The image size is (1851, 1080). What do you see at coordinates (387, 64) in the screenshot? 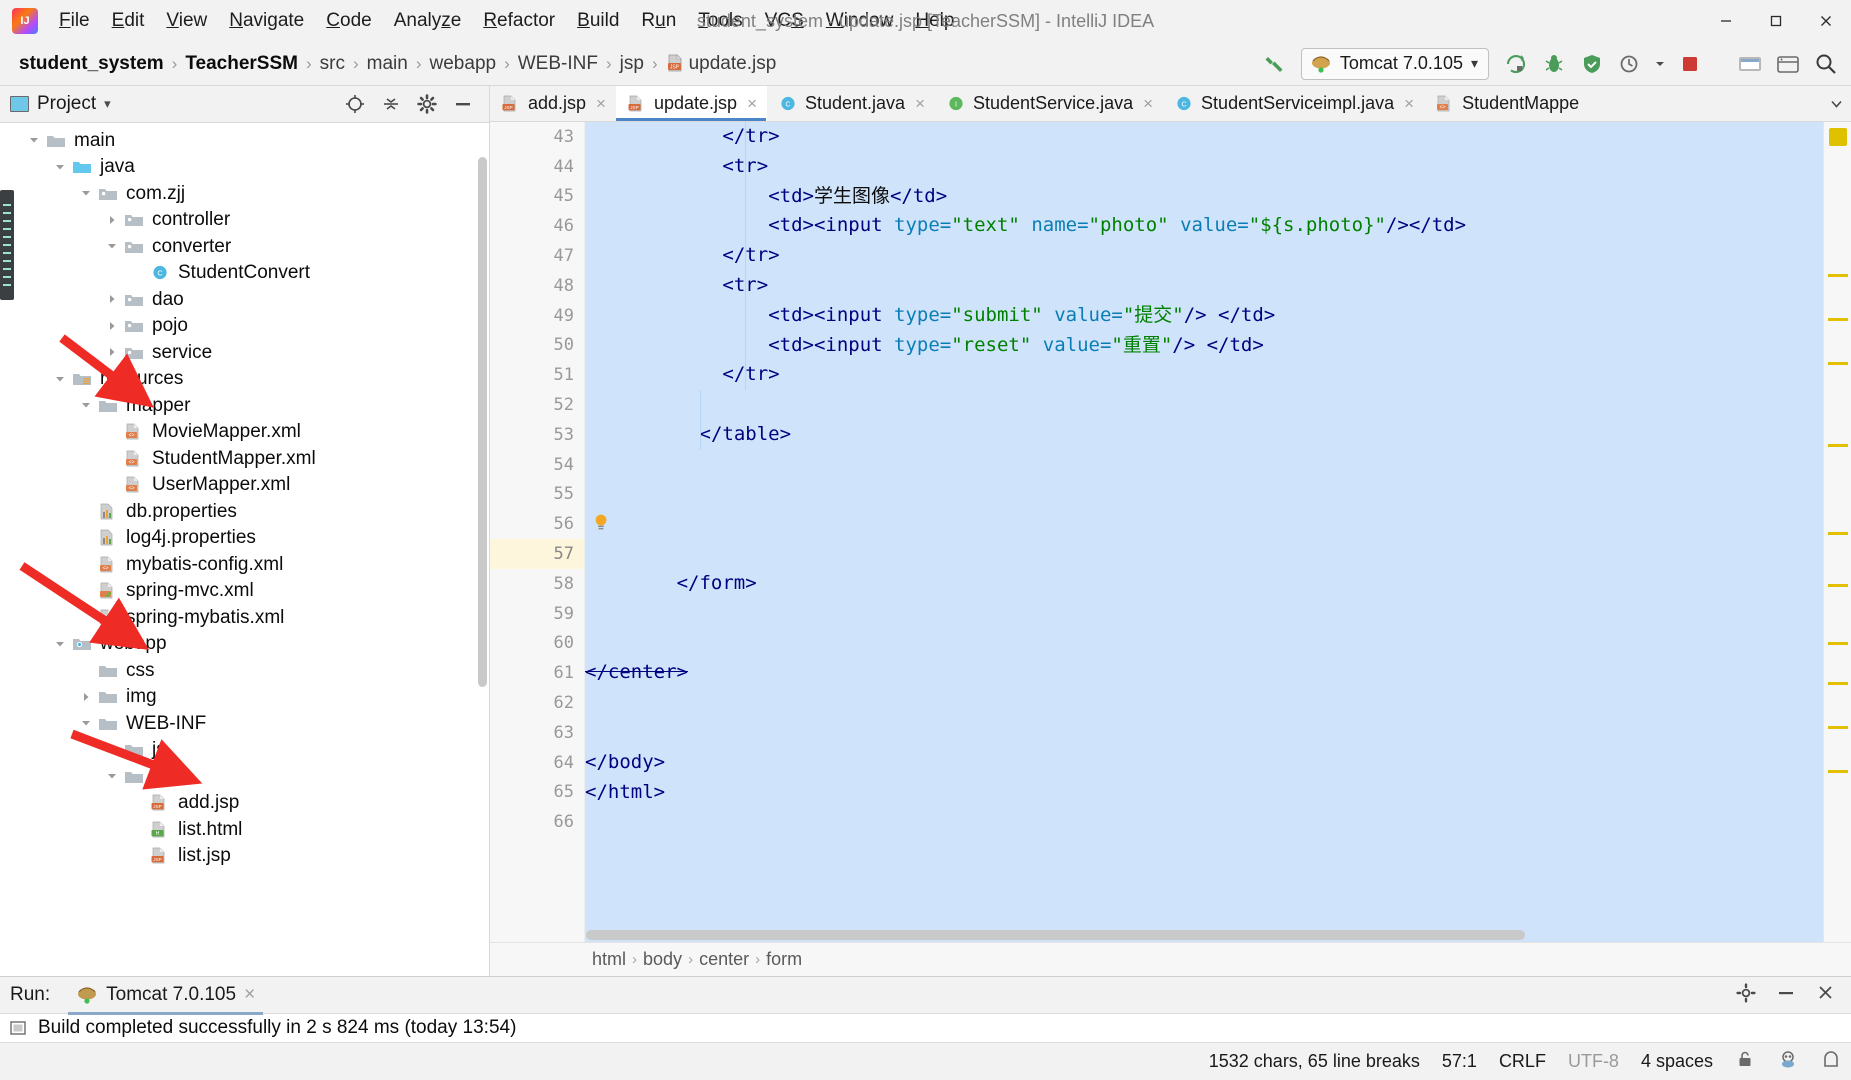
I see `nav-crumb-main: main` at bounding box center [387, 64].